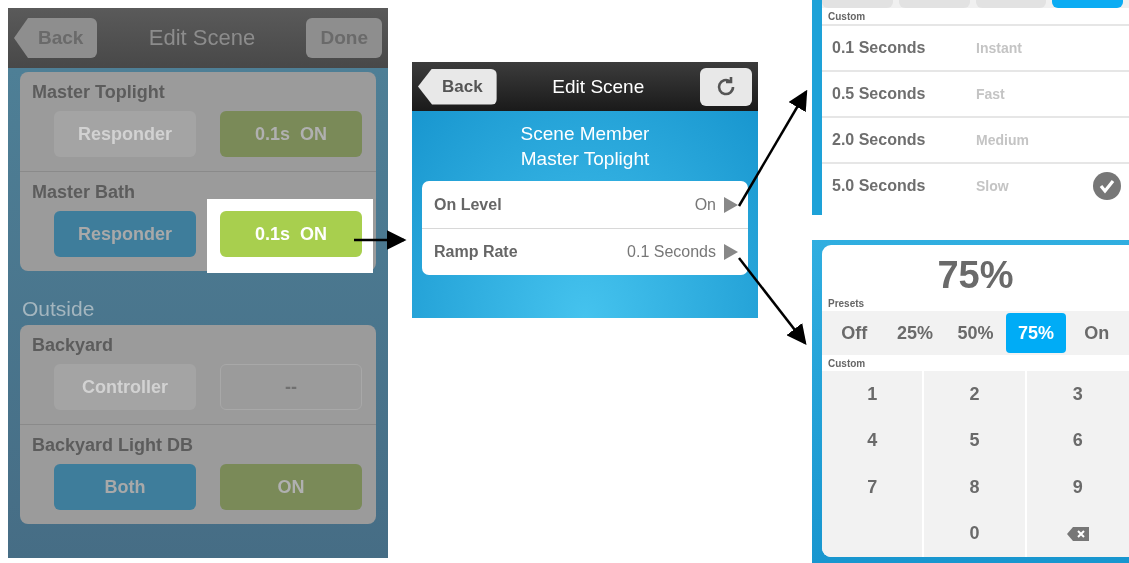 The width and height of the screenshot is (1129, 563). Describe the element at coordinates (73, 345) in the screenshot. I see `device-name: Backyard` at that location.